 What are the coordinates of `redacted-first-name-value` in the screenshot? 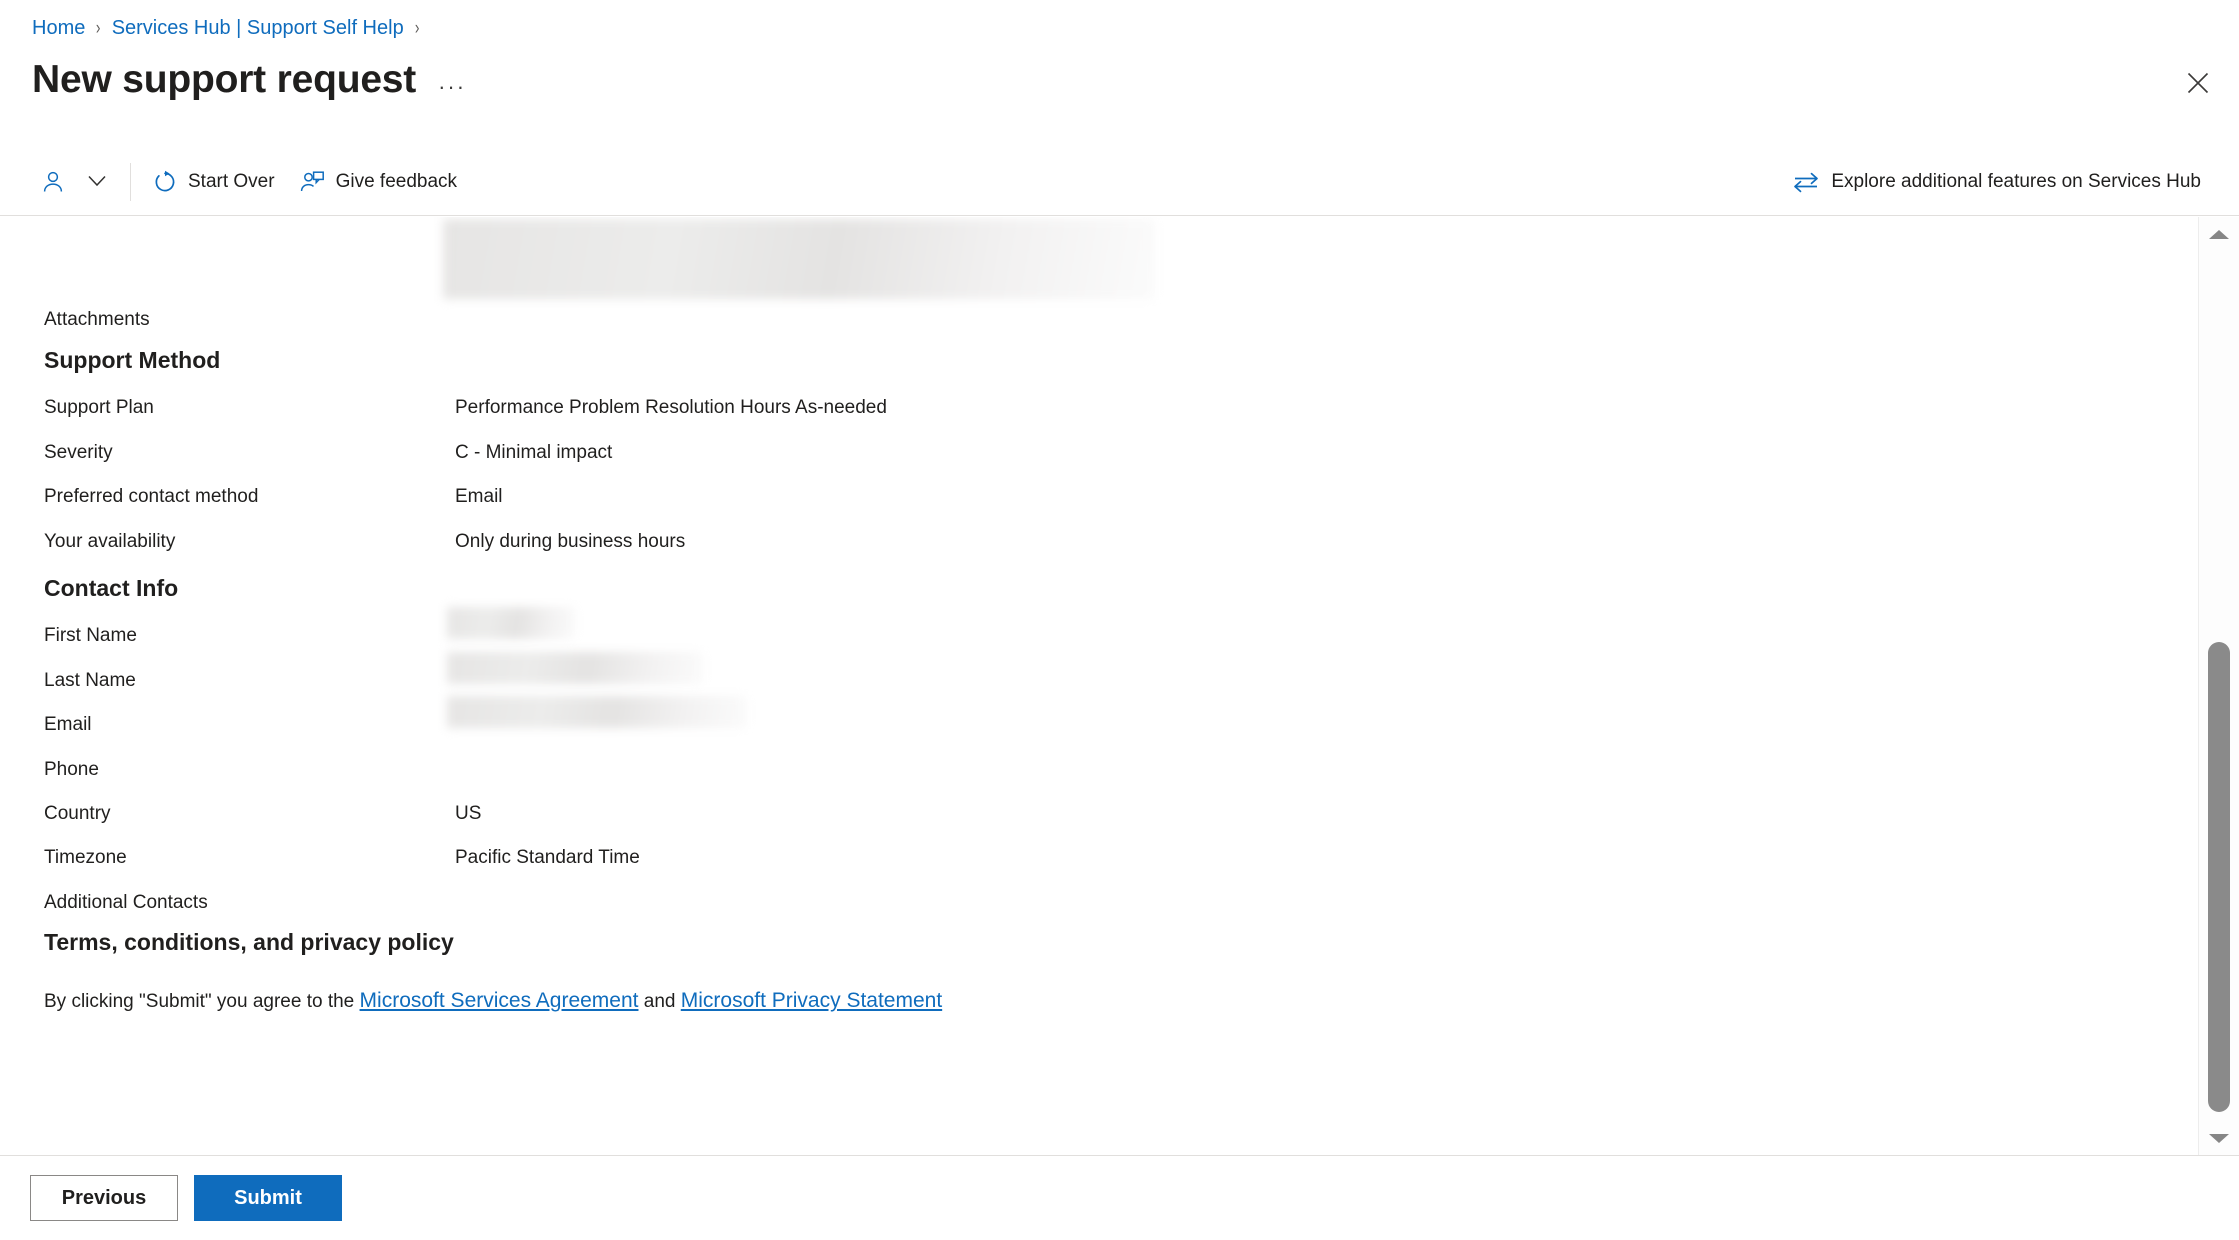 It's located at (511, 623).